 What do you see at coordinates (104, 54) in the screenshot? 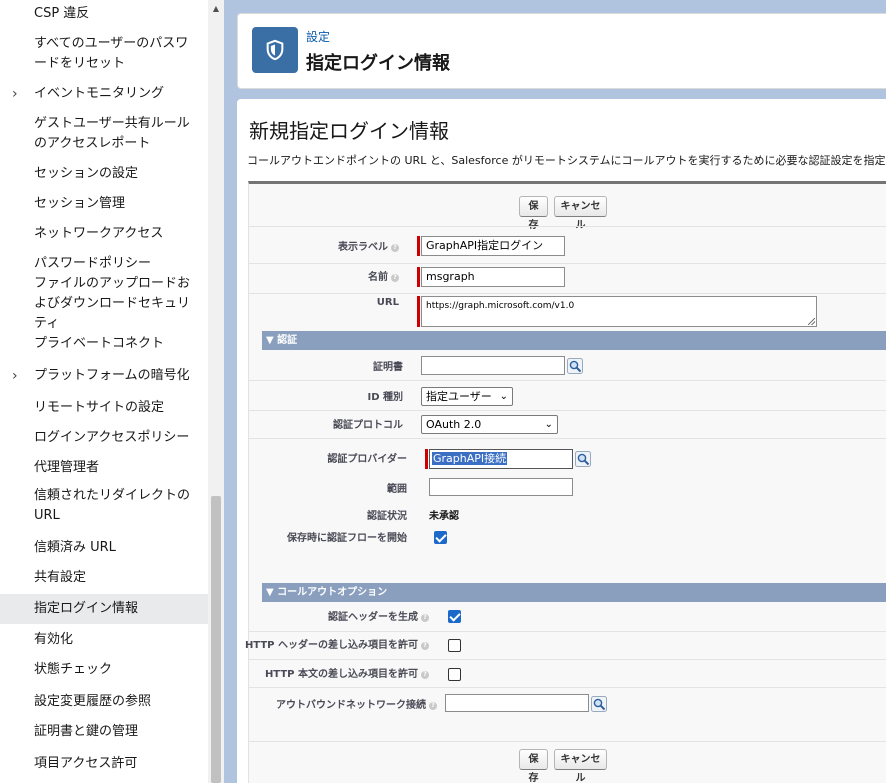
I see `sidebar-item: すべてのユーザーのパスワードをリセット` at bounding box center [104, 54].